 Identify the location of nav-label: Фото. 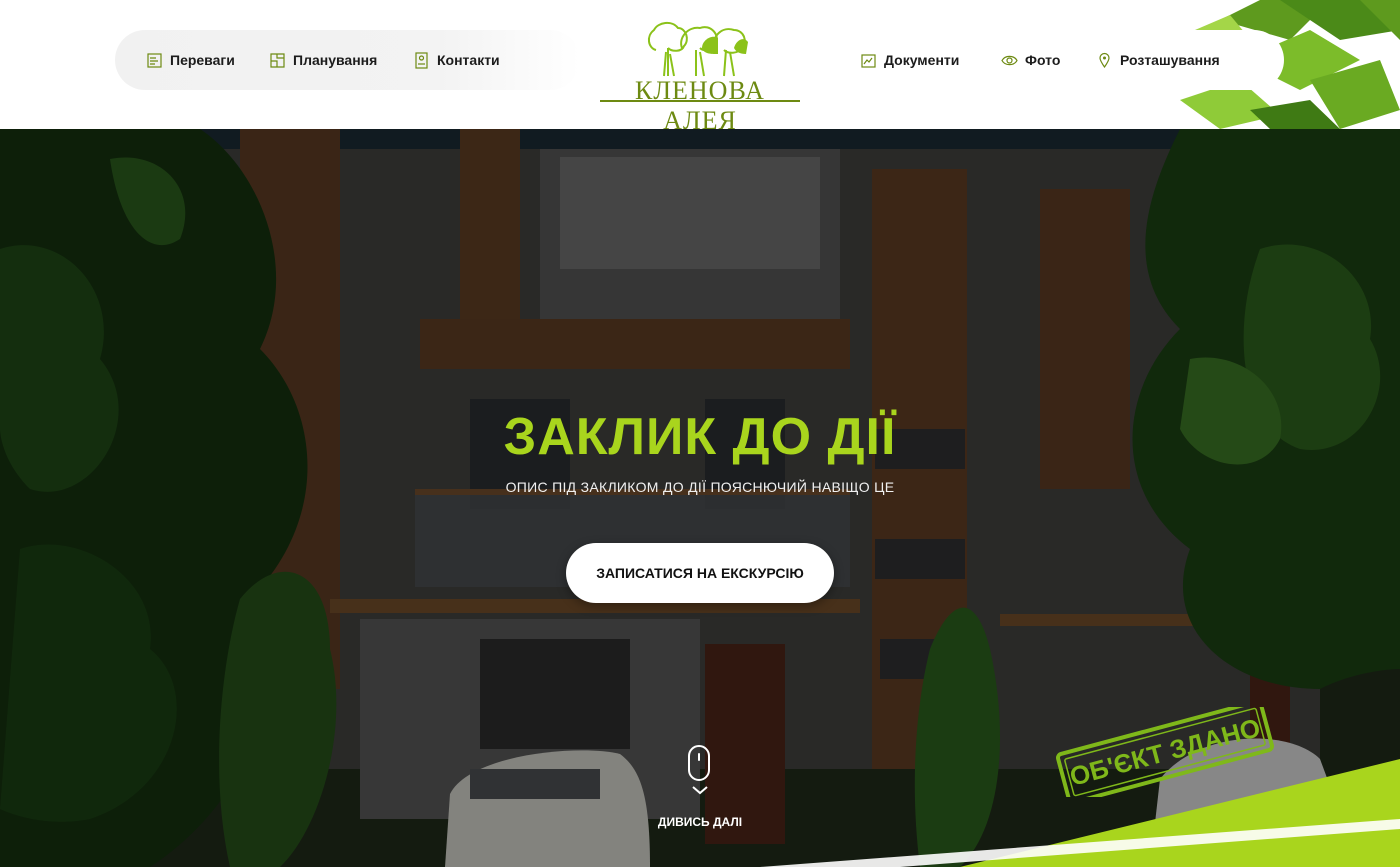
(1043, 60).